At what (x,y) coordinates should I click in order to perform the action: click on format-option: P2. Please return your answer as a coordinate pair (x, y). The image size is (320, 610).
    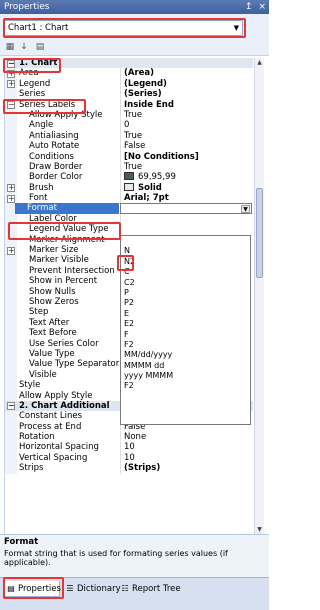
    Looking at the image, I should click on (185, 303).